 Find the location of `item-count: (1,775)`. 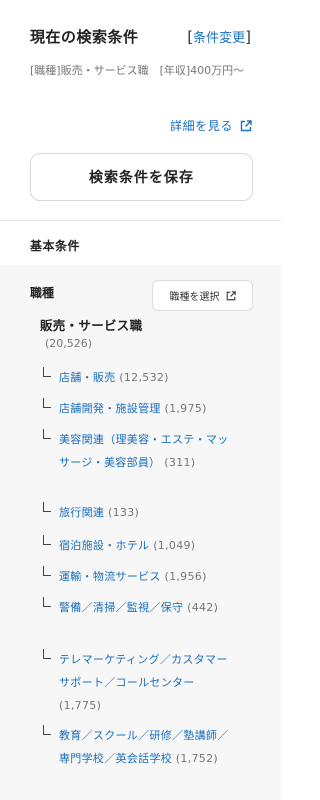

item-count: (1,775) is located at coordinates (80, 705).